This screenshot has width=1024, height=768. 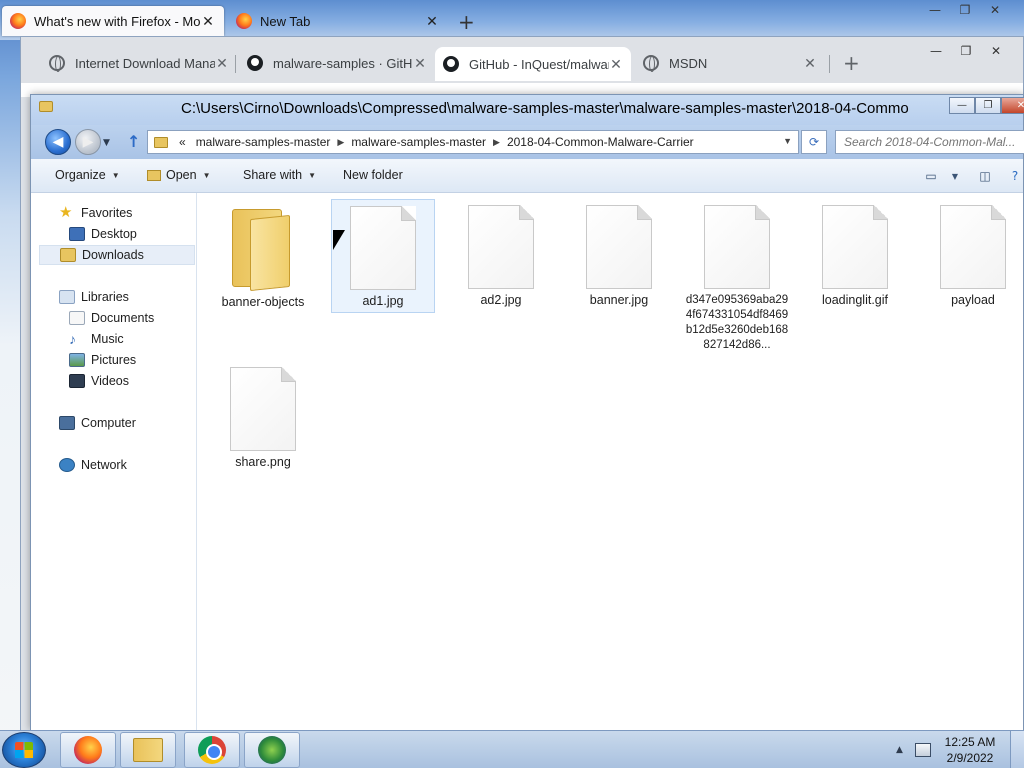 I want to click on share-with-button: Share with ▼, so click(x=279, y=175).